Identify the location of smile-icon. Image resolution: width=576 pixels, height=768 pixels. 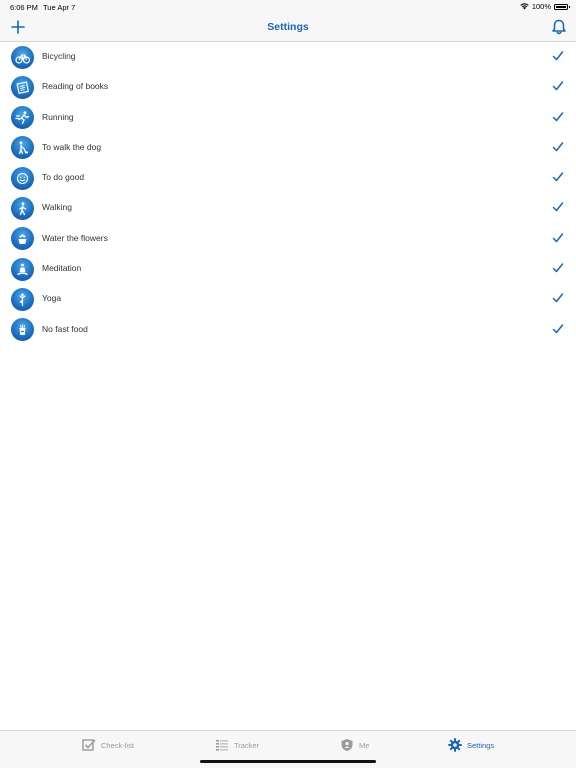
(22, 178).